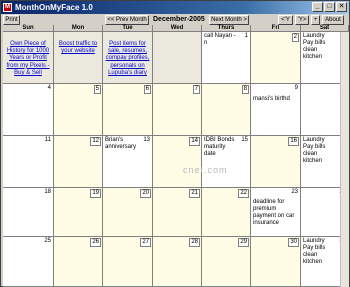  What do you see at coordinates (276, 262) in the screenshot?
I see `day-cell: 30` at bounding box center [276, 262].